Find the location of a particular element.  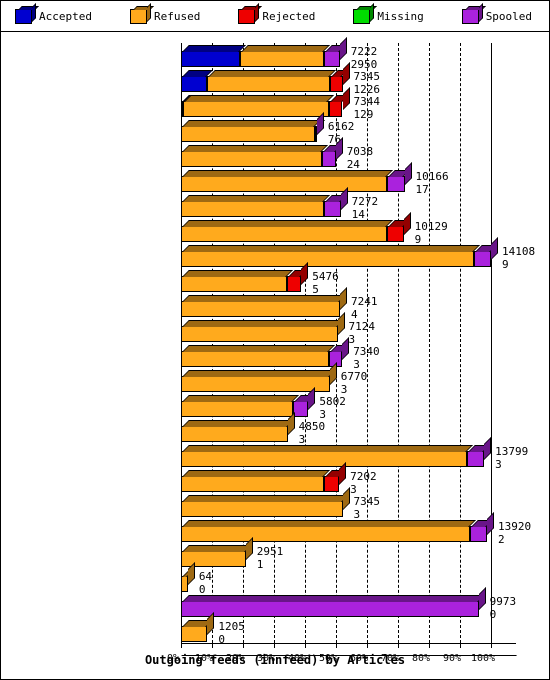

bar-value-total: 6770 is located at coordinates (354, 376).